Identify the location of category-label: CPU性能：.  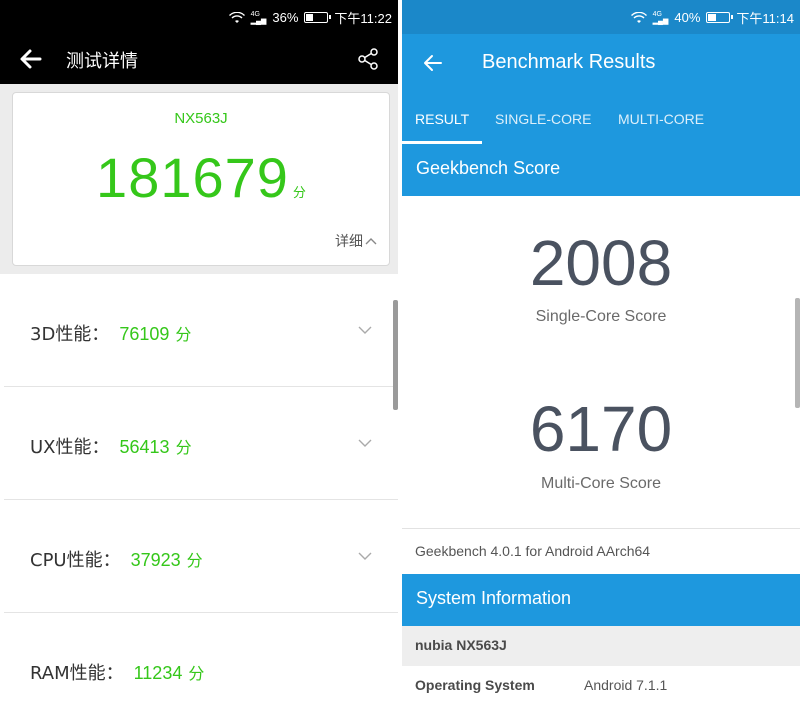
(75, 560).